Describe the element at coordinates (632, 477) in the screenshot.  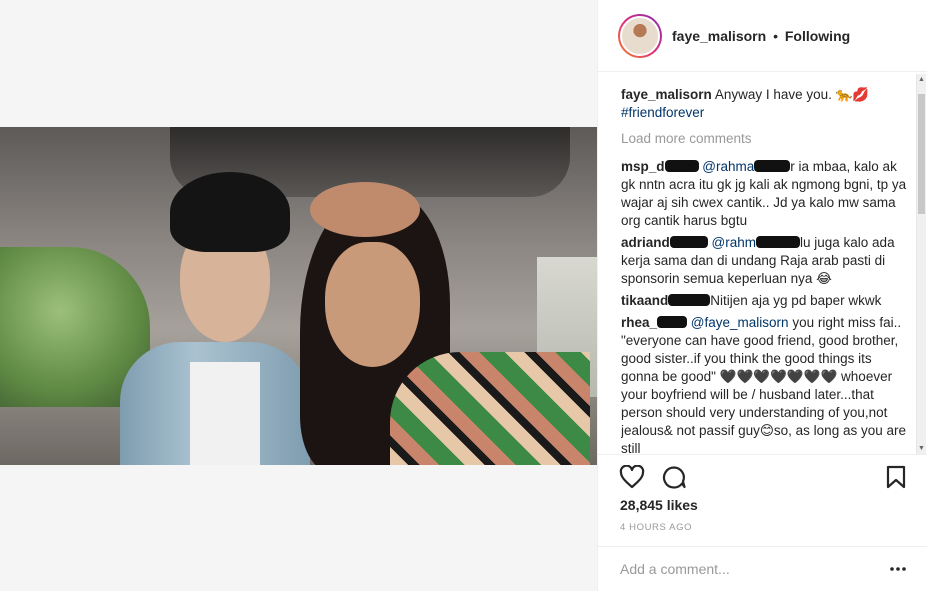
I see `heart-icon` at that location.